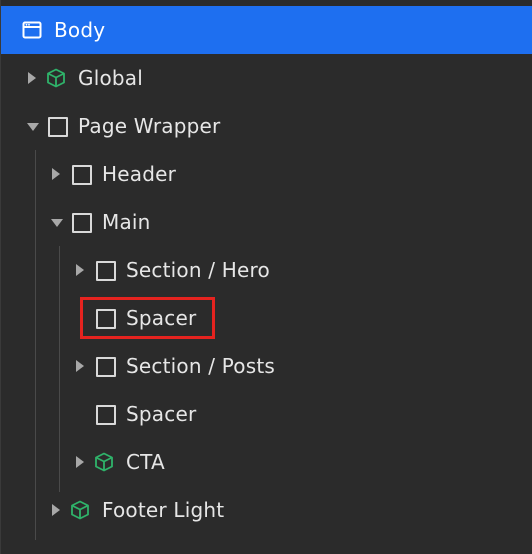 This screenshot has width=532, height=554. Describe the element at coordinates (145, 462) in the screenshot. I see `tree-label-cta: CTA` at that location.